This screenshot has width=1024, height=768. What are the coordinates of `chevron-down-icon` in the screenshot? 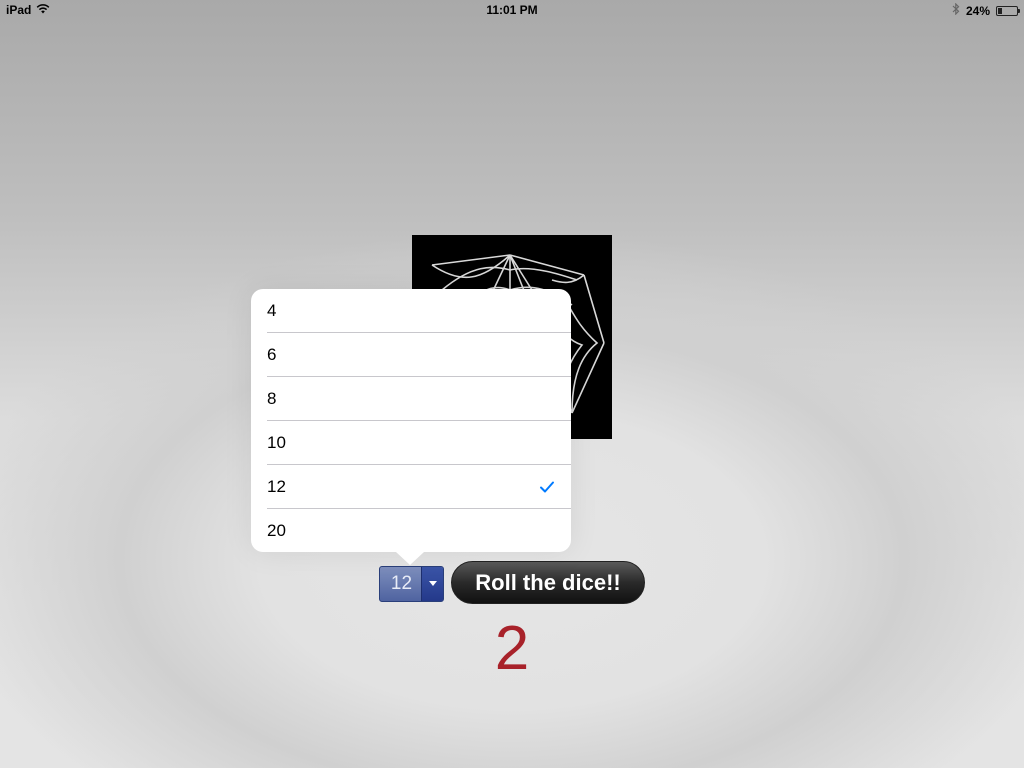 It's located at (433, 583).